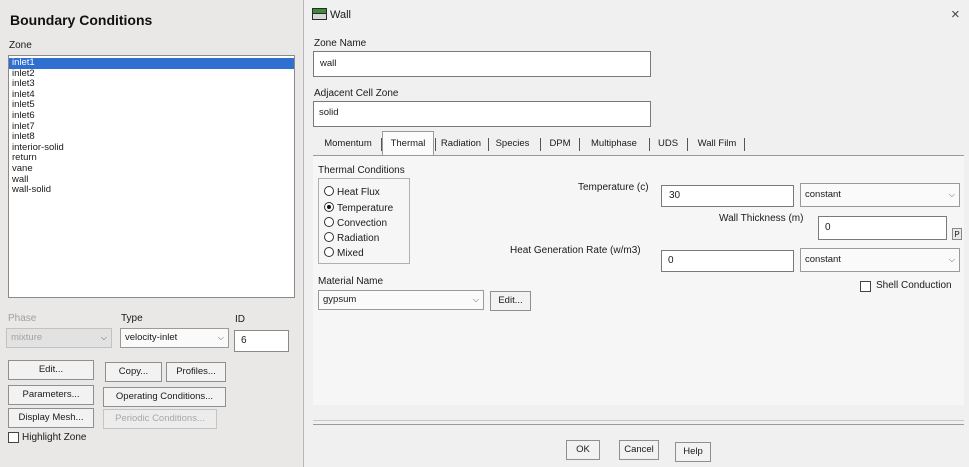 This screenshot has width=969, height=467. What do you see at coordinates (727, 261) in the screenshot?
I see `heat-generation-rate-field: 0` at bounding box center [727, 261].